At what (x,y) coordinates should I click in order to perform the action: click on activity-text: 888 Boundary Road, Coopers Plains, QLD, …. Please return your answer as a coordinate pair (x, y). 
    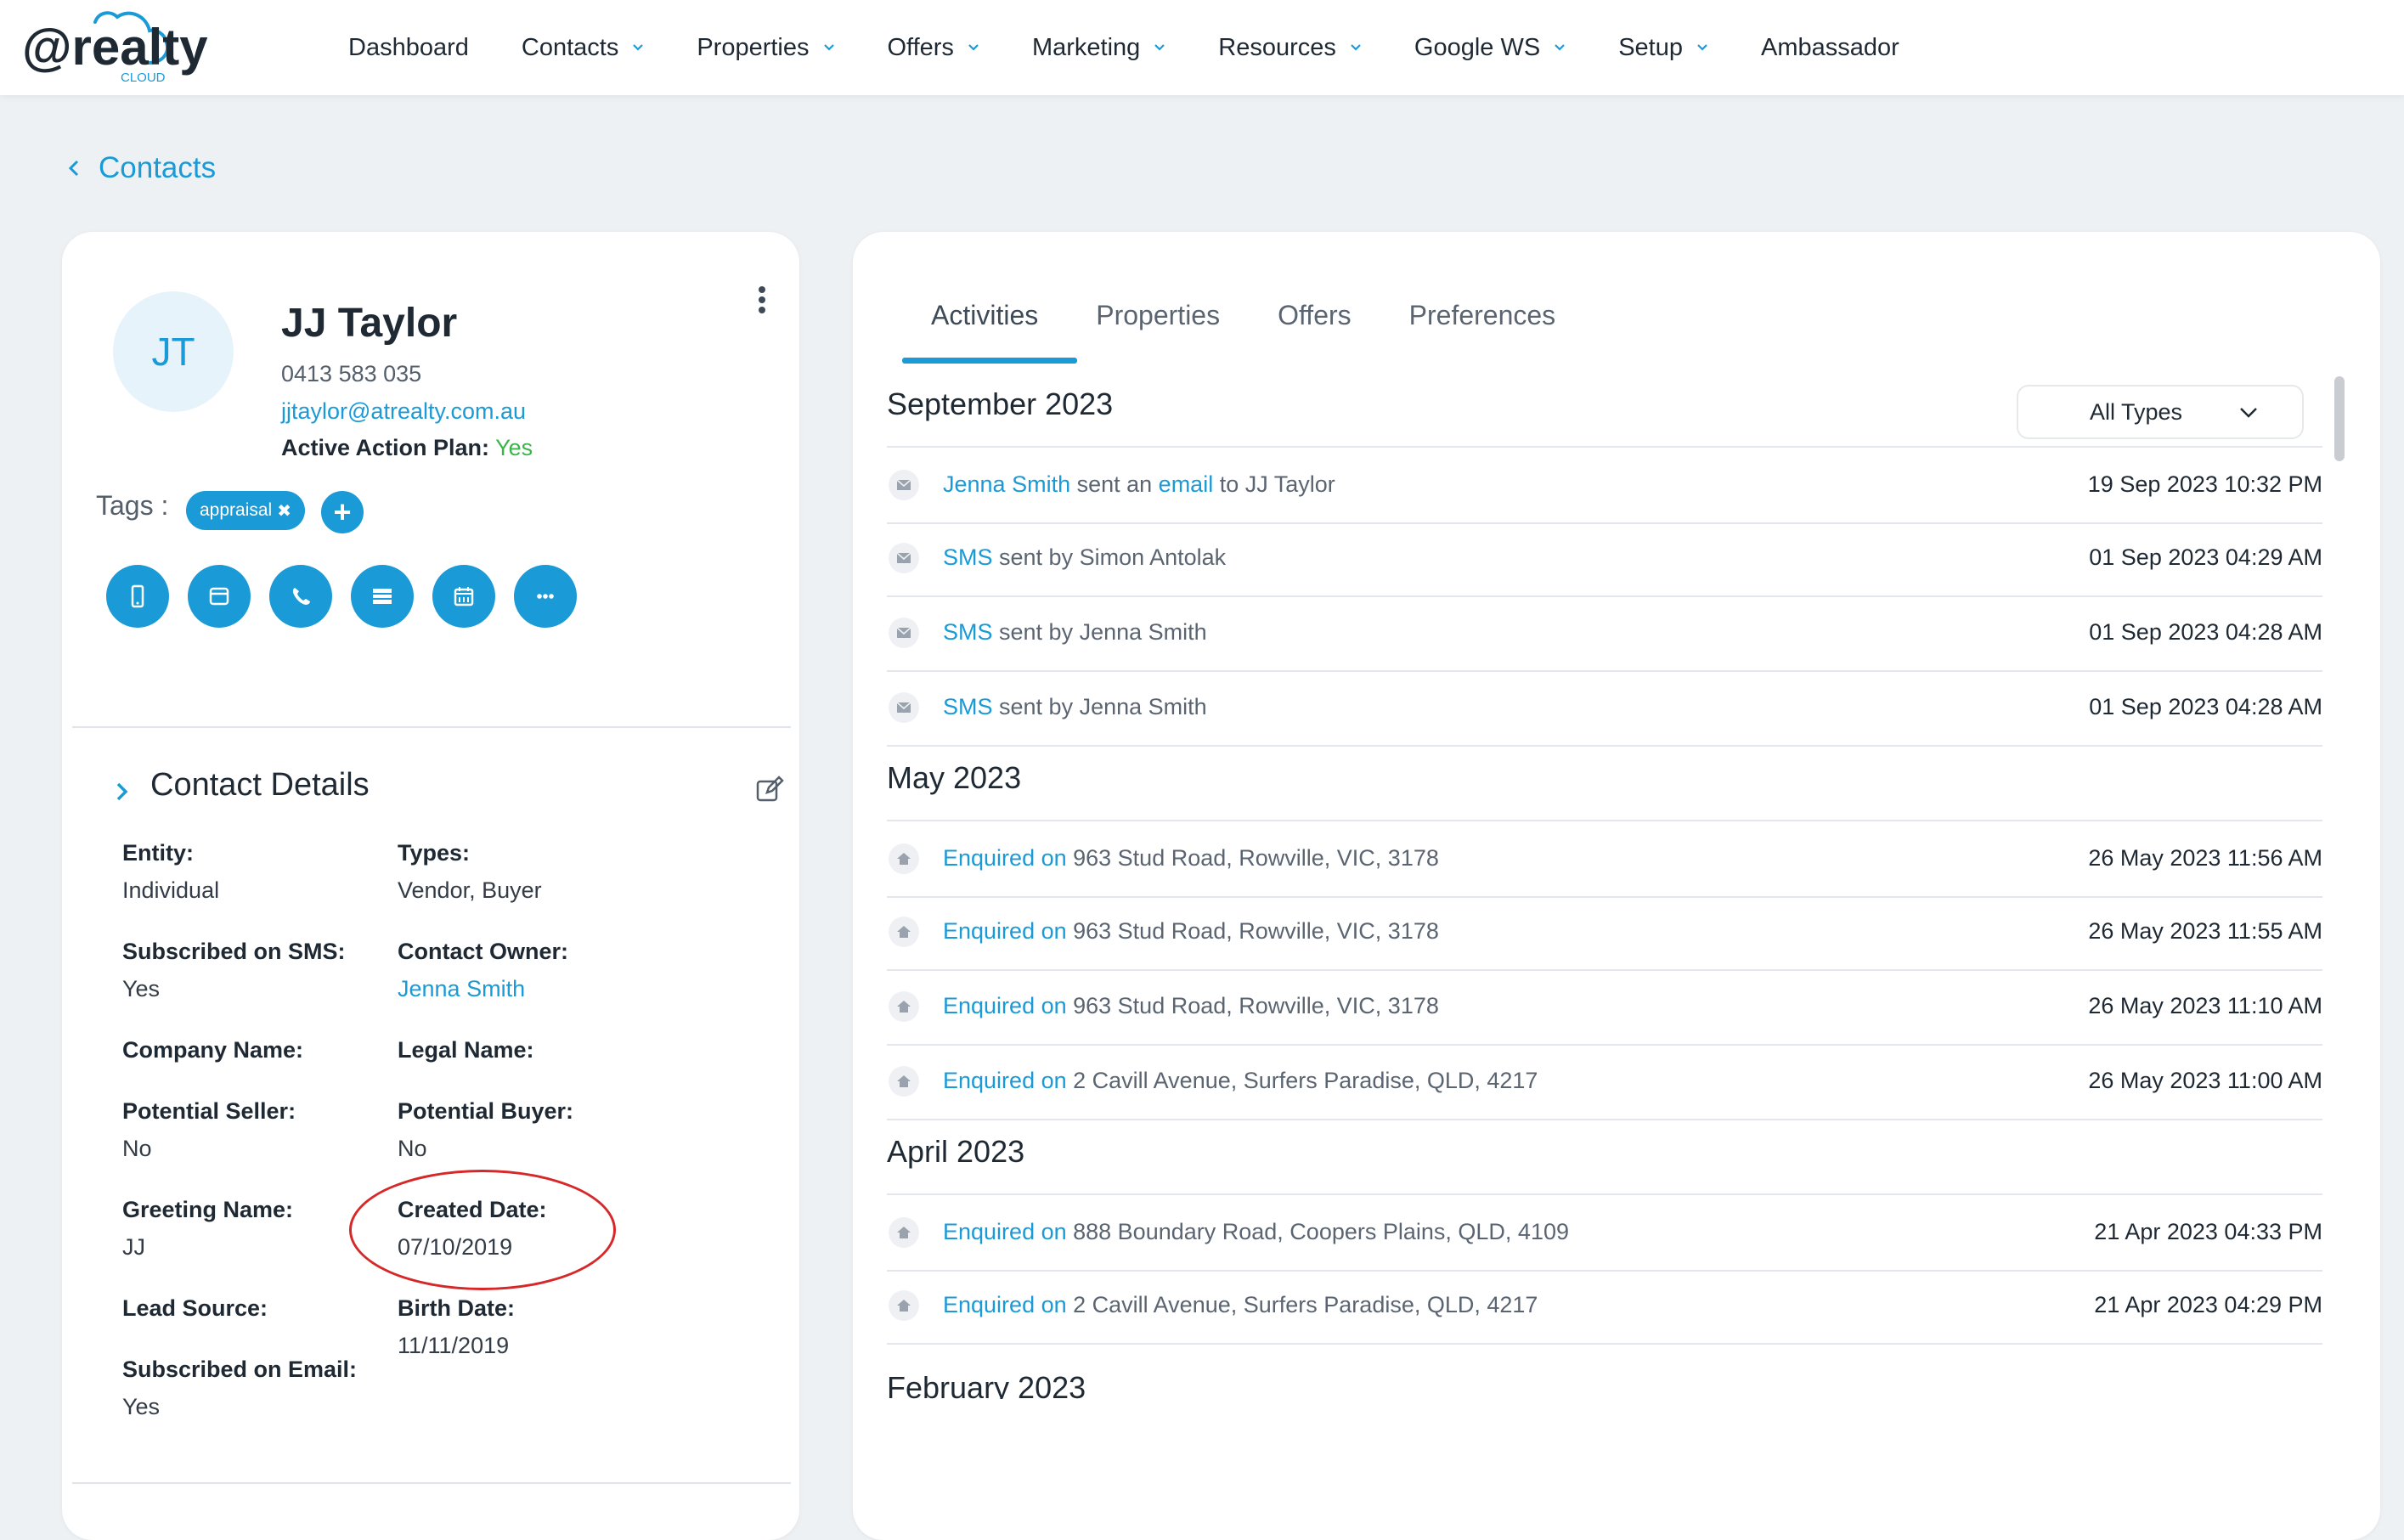
    Looking at the image, I should click on (1317, 1231).